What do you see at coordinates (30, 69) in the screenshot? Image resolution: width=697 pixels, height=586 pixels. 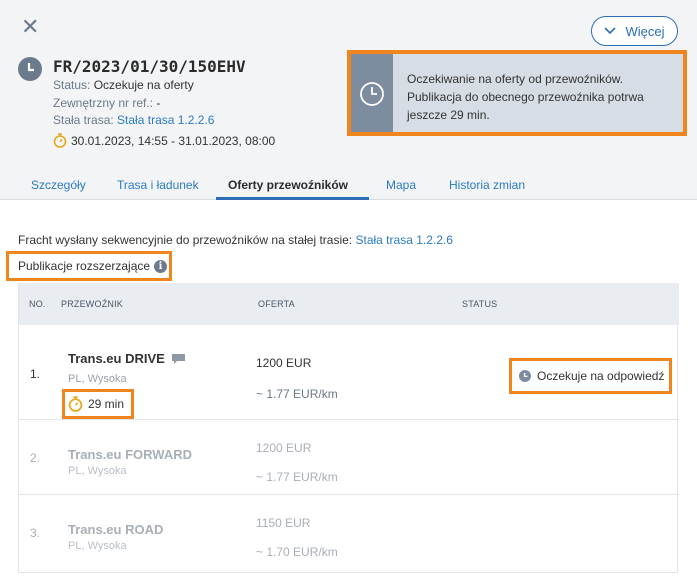 I see `status-clock-icon` at bounding box center [30, 69].